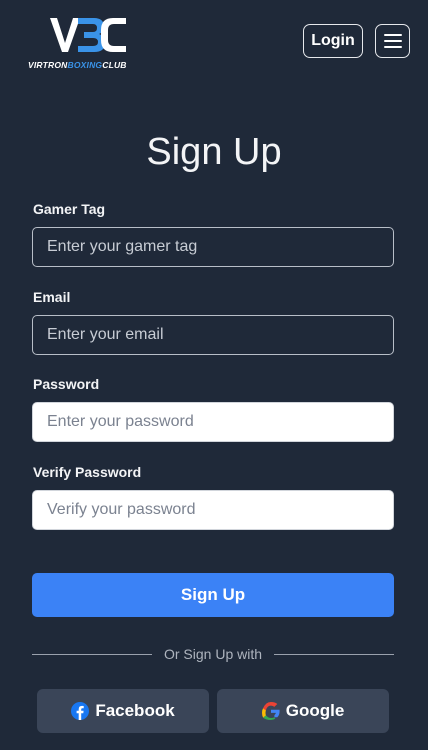  I want to click on email-label: Email, so click(52, 297).